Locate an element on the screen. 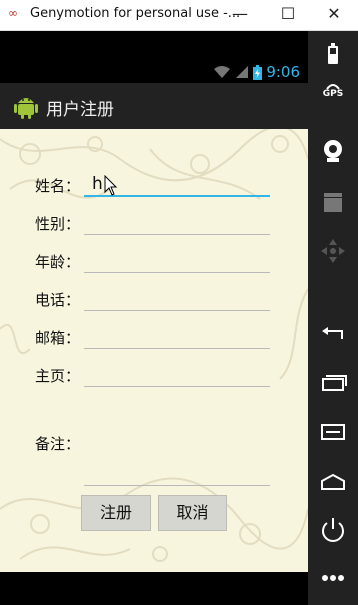 The image size is (358, 605). remarks-label: 备注： is located at coordinates (58, 444).